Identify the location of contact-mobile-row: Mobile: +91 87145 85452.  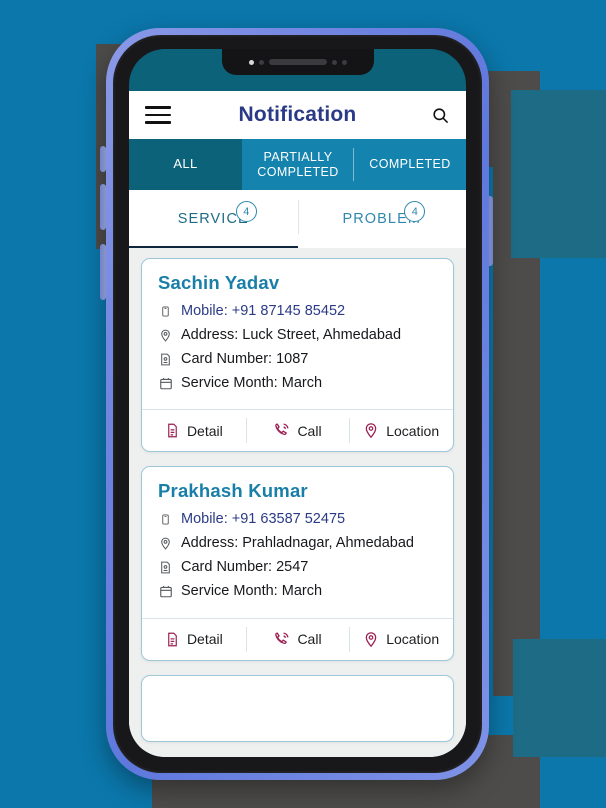
(297, 311).